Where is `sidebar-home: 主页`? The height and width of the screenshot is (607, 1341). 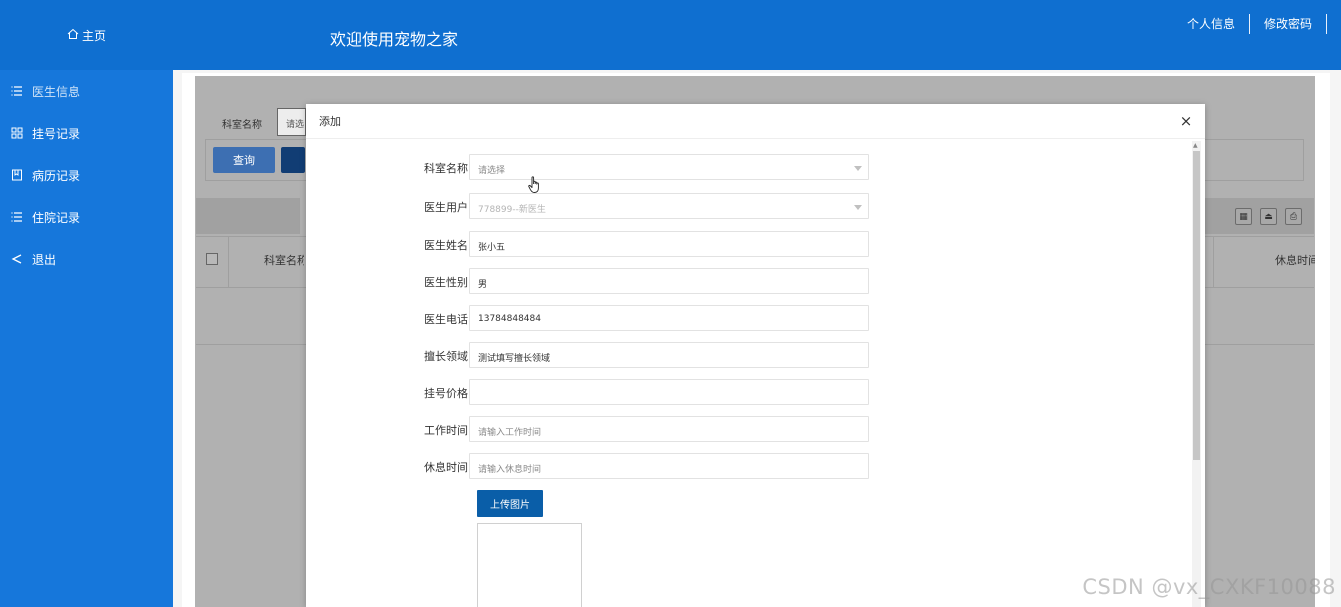 sidebar-home: 主页 is located at coordinates (86, 35).